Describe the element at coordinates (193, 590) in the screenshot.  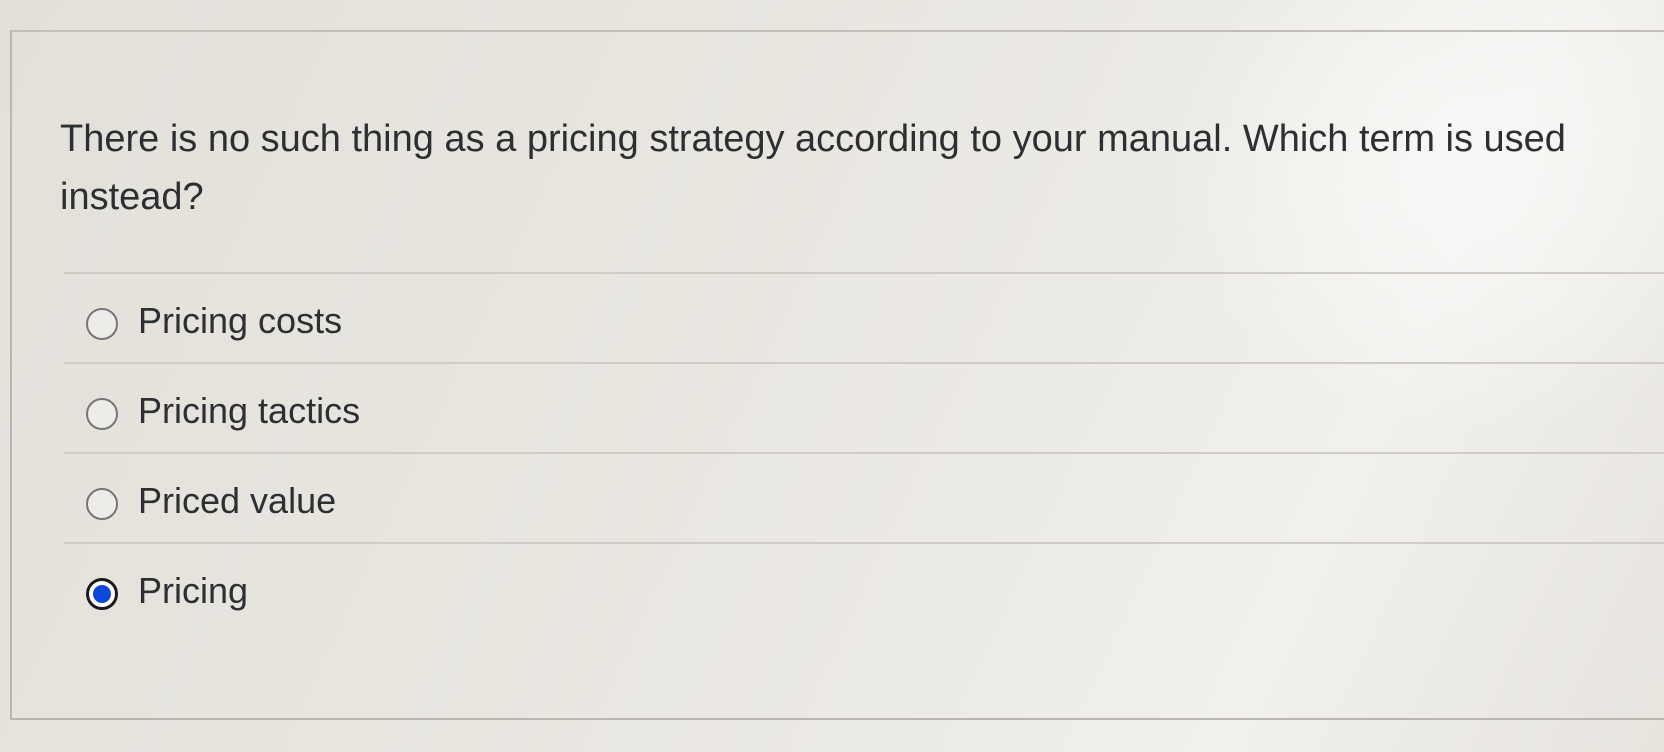
I see `option-label: Pricing` at that location.